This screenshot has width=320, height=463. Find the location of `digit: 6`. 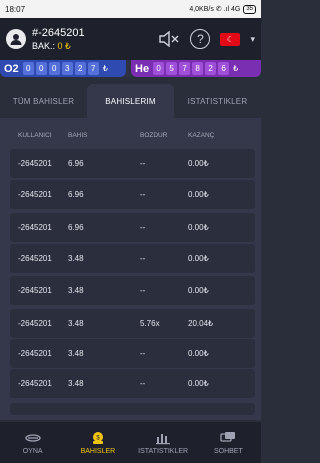

digit: 6 is located at coordinates (224, 68).